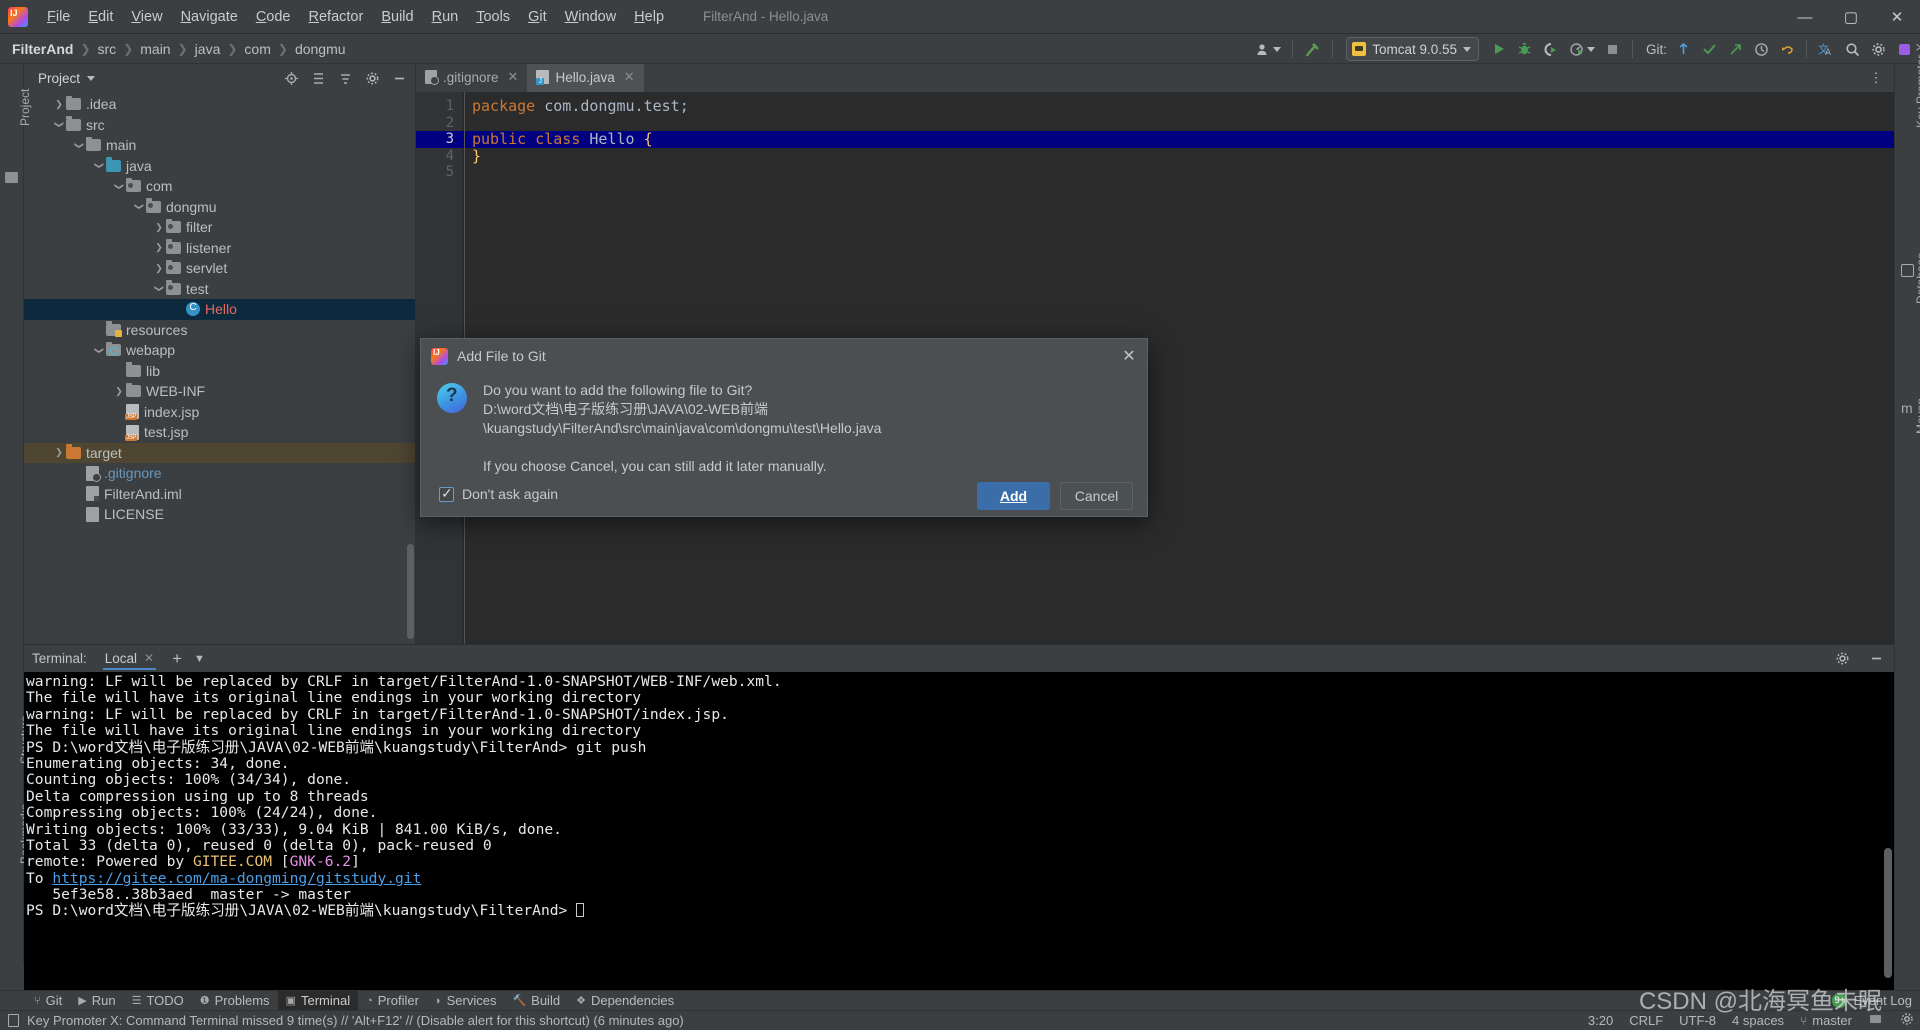  What do you see at coordinates (219, 494) in the screenshot?
I see `tree-node-filterand-iml: FilterAnd.iml` at bounding box center [219, 494].